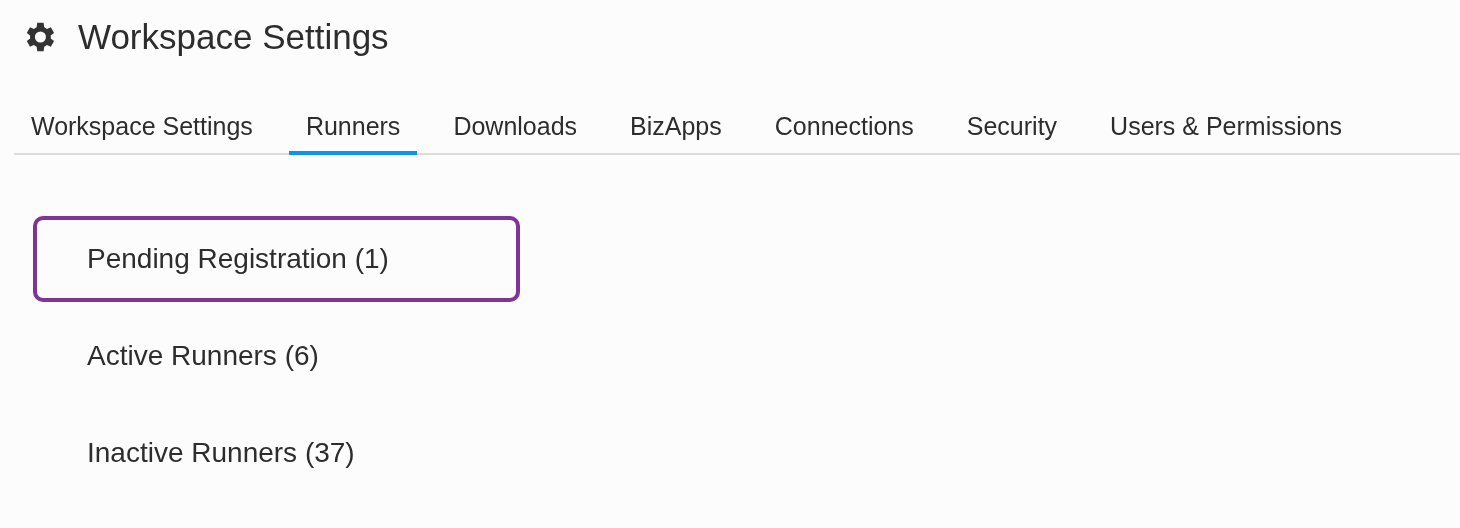  I want to click on tab: Downloads, so click(515, 132).